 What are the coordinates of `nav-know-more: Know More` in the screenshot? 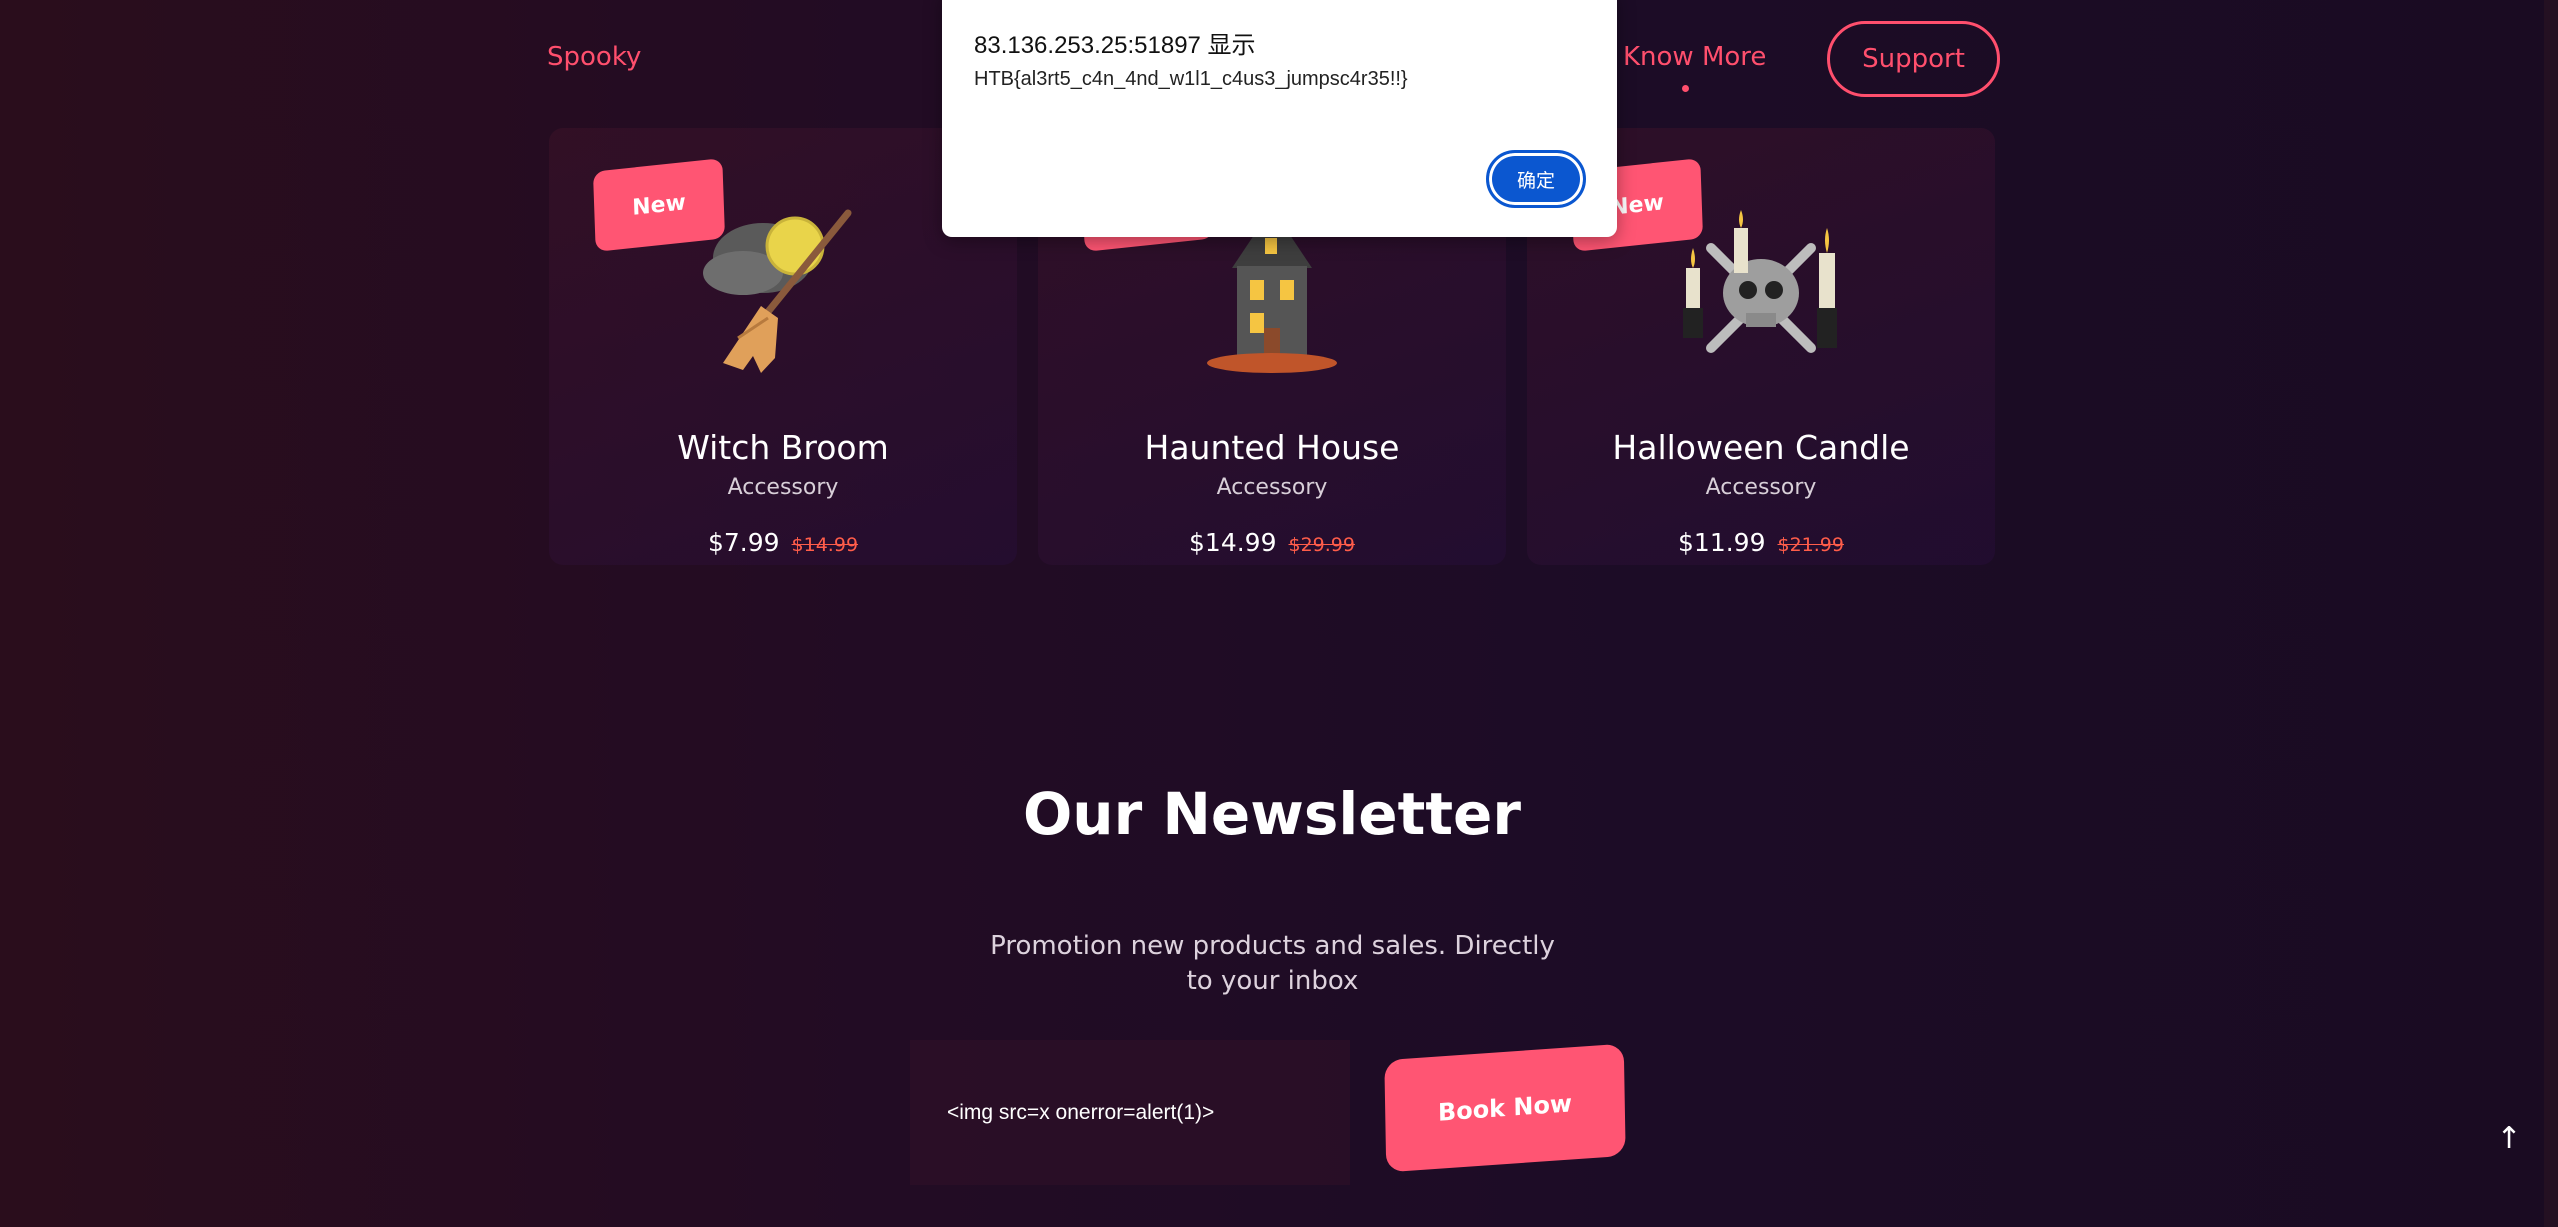 It's located at (1694, 57).